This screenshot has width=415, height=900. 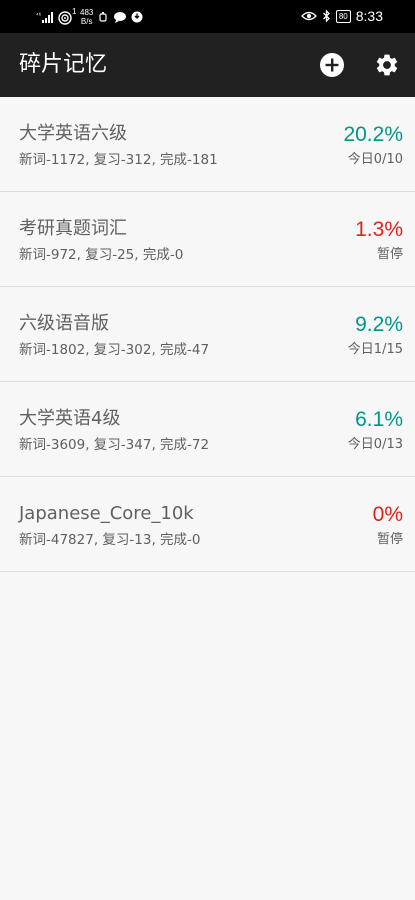 I want to click on network-speed: 483 B/s, so click(x=86, y=17).